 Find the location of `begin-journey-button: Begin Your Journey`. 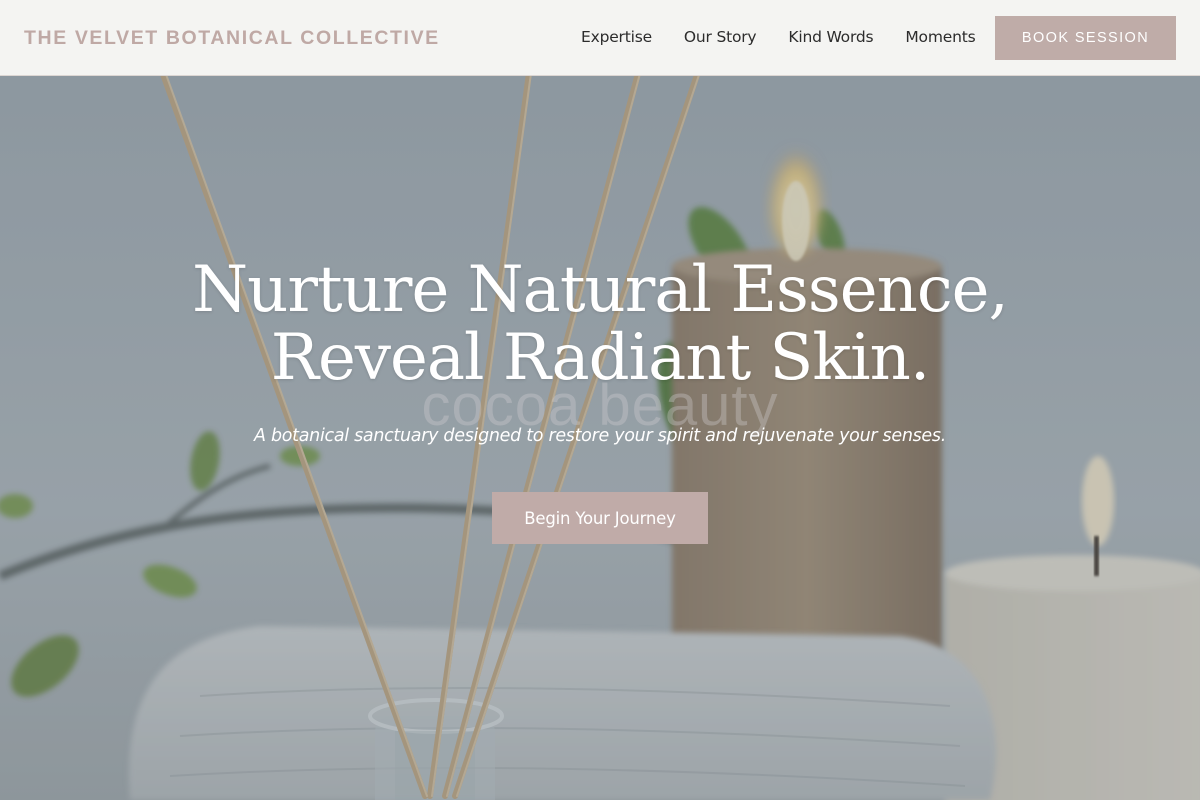

begin-journey-button: Begin Your Journey is located at coordinates (600, 518).